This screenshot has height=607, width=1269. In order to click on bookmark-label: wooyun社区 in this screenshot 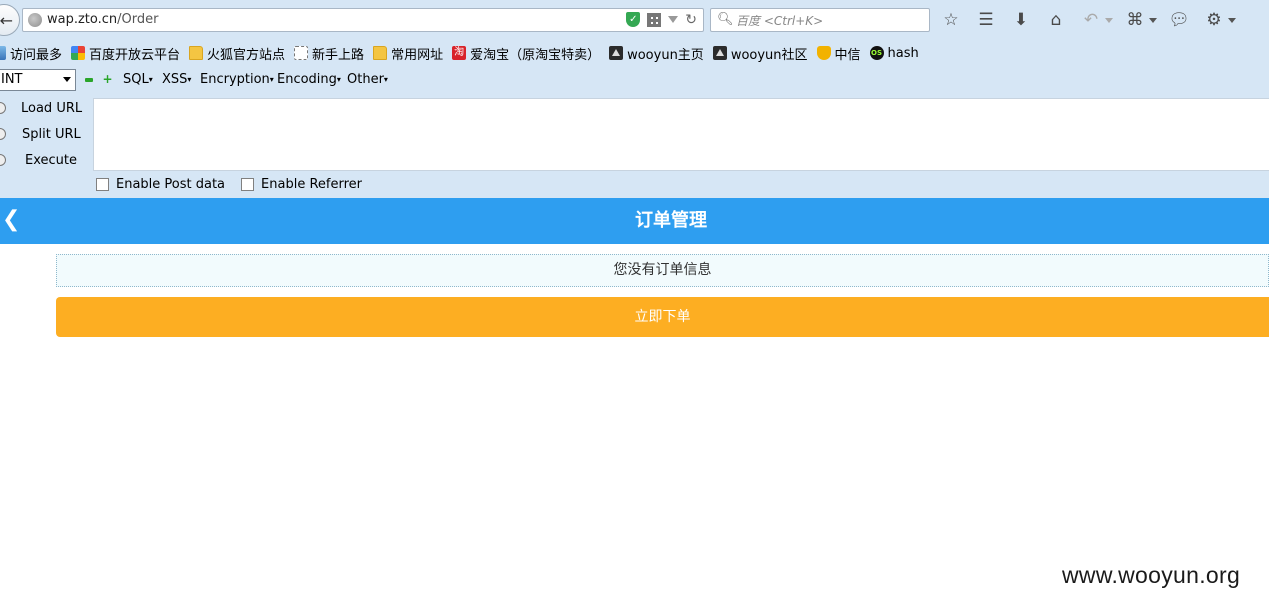, I will do `click(769, 55)`.